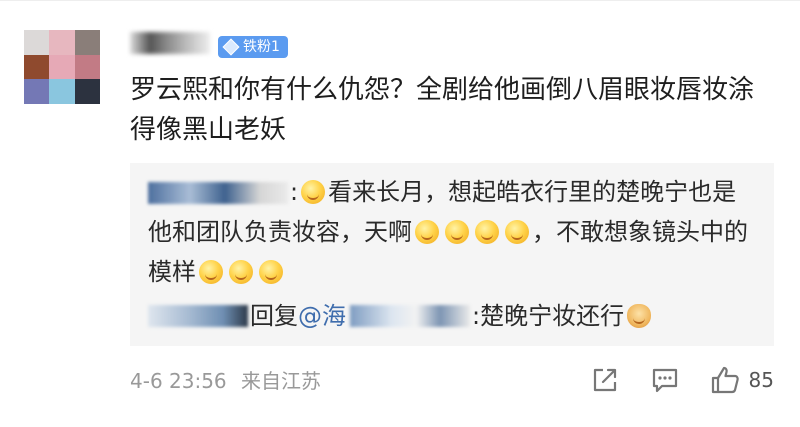 Image resolution: width=800 pixels, height=427 pixels. What do you see at coordinates (178, 381) in the screenshot?
I see `comment-time: 4-6 23:56` at bounding box center [178, 381].